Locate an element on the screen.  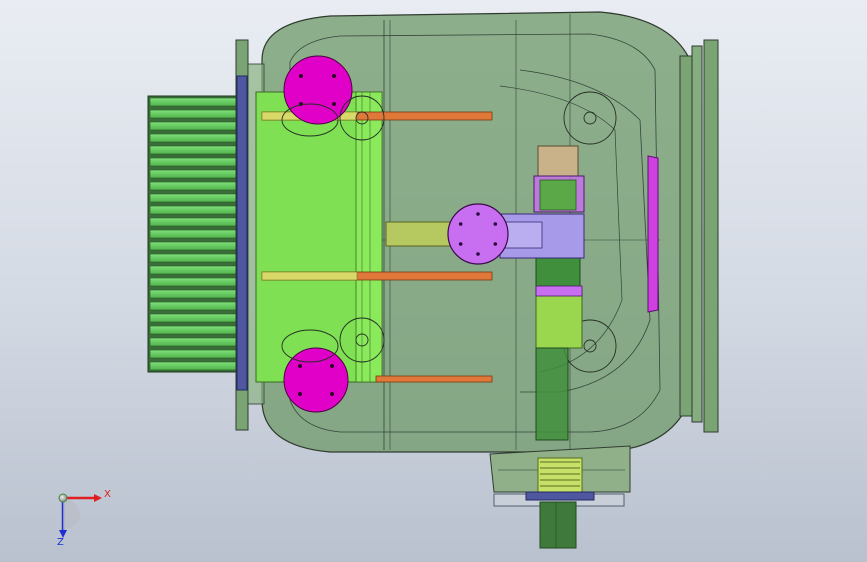
coordinate-triad-icon: X Z is located at coordinates (84, 518).